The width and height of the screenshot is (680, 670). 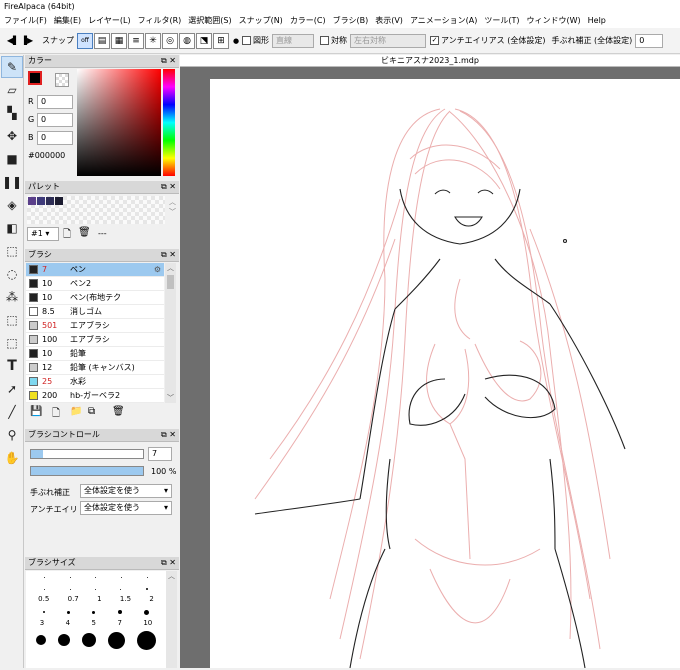 What do you see at coordinates (12, 136) in the screenshot?
I see `move-tool-icon: ✥` at bounding box center [12, 136].